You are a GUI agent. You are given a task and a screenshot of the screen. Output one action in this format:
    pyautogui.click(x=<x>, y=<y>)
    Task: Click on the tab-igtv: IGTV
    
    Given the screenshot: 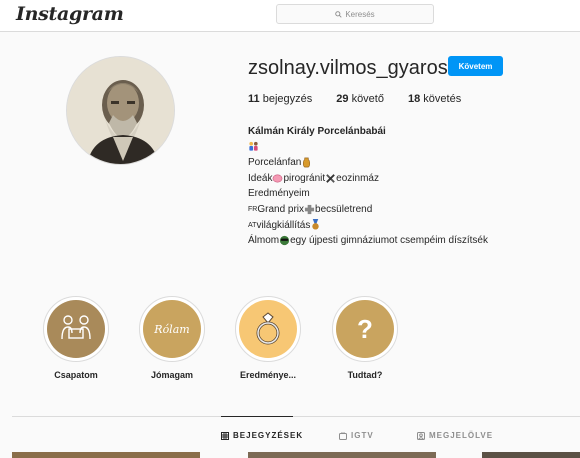 What is the action you would take?
    pyautogui.click(x=356, y=435)
    